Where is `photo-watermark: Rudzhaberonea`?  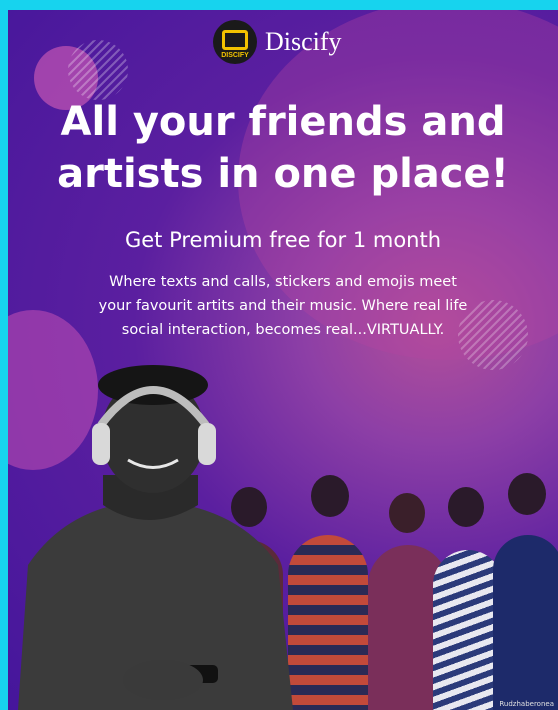 photo-watermark: Rudzhaberonea is located at coordinates (526, 704).